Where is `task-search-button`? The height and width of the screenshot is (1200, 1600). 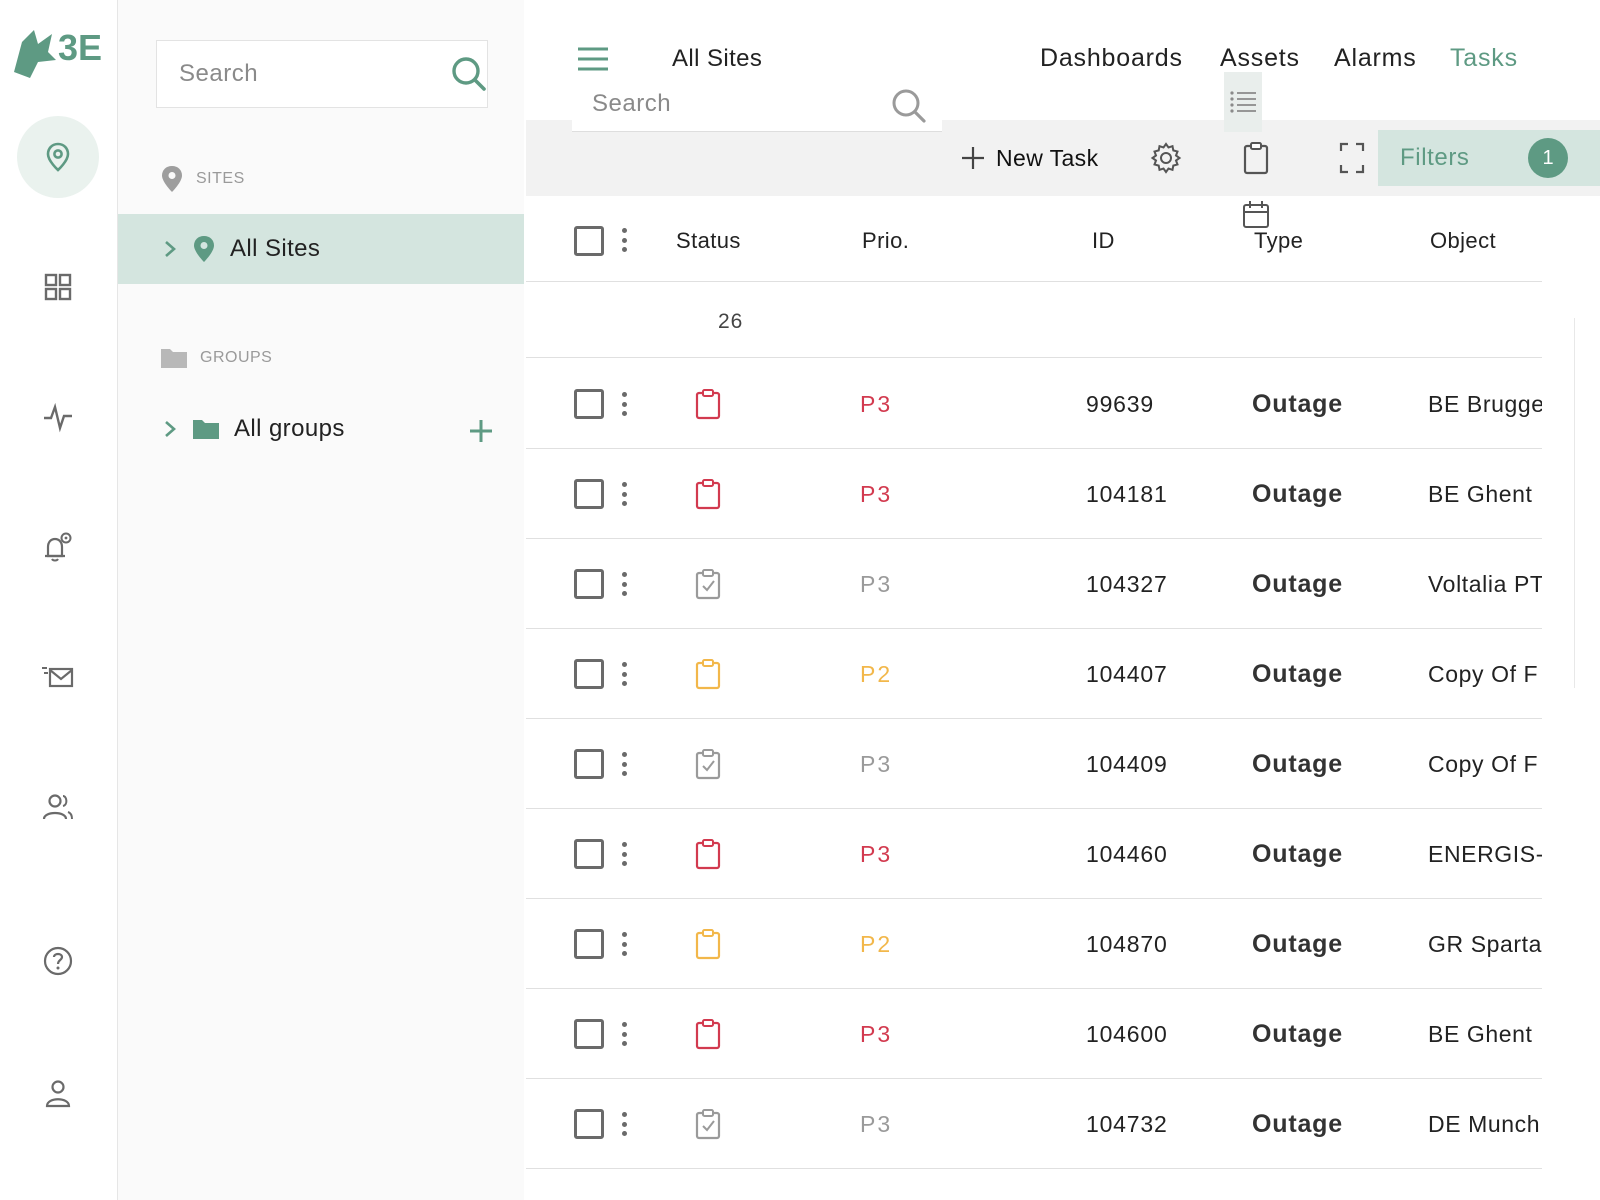 task-search-button is located at coordinates (909, 106).